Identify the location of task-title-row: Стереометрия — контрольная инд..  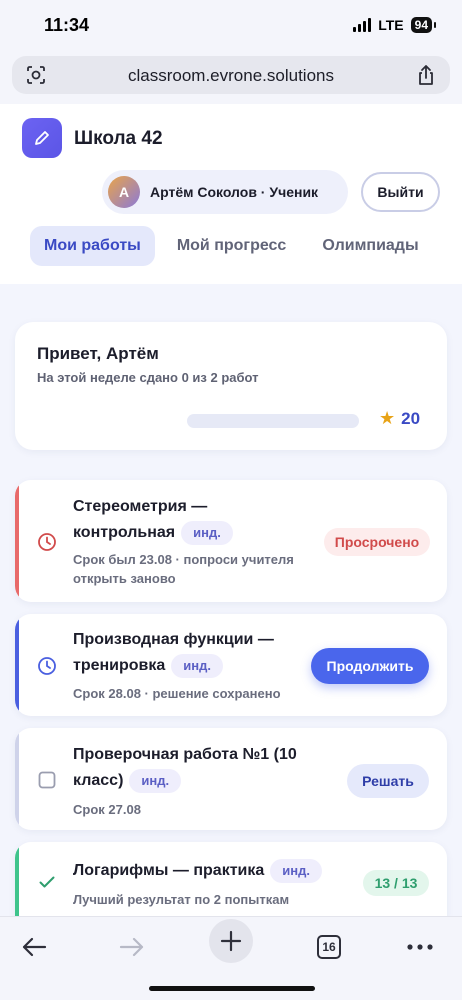
(188, 520).